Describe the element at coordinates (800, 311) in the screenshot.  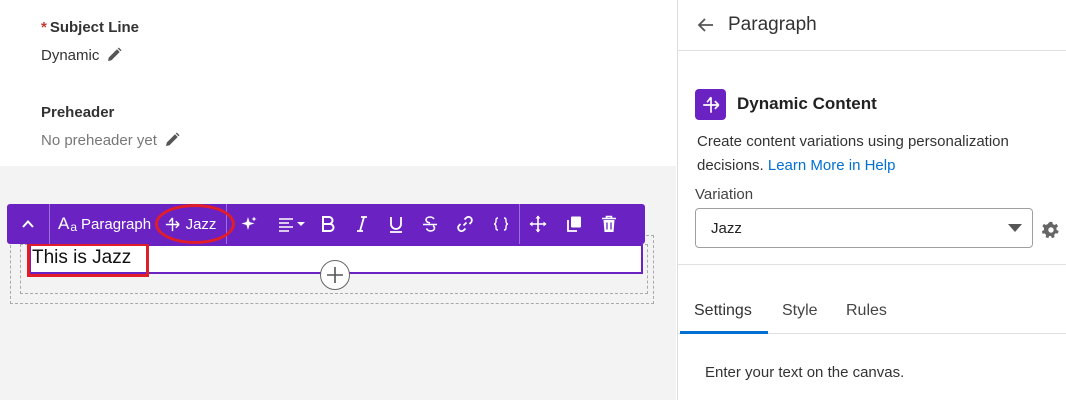
I see `tab-style: Style` at that location.